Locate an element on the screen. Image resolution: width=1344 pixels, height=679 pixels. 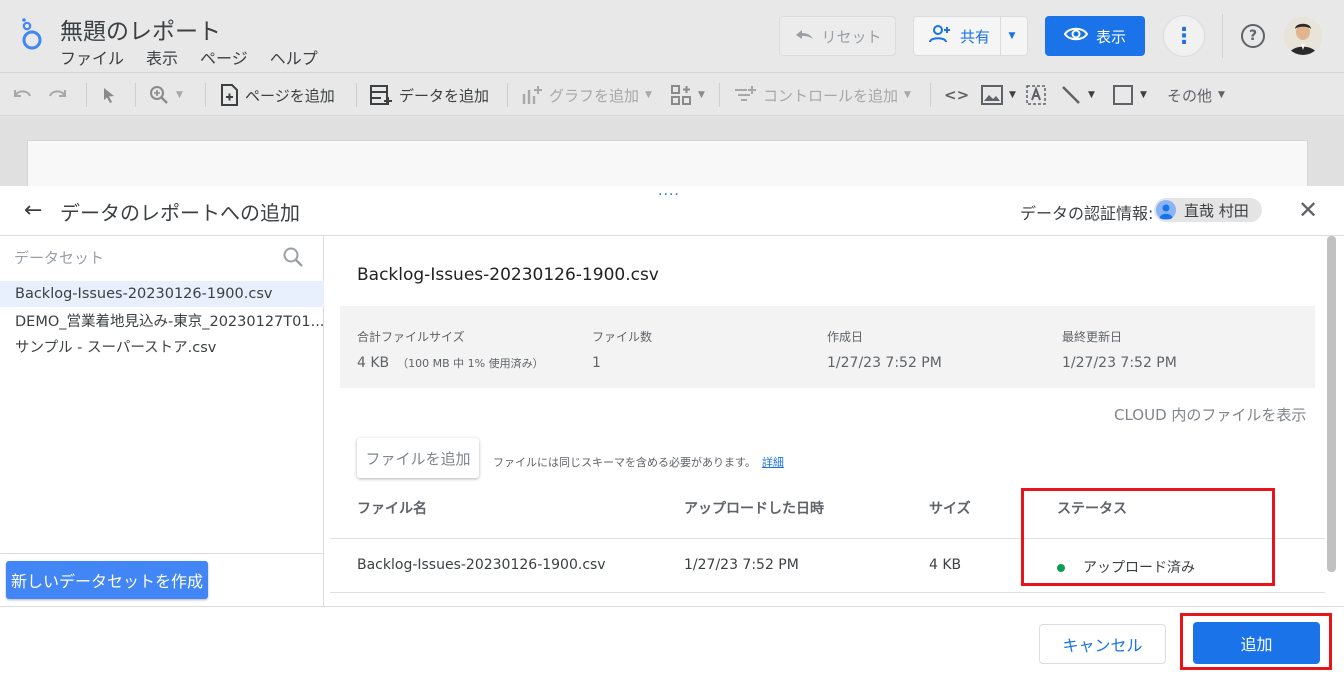
status-highlight-box is located at coordinates (1148, 537).